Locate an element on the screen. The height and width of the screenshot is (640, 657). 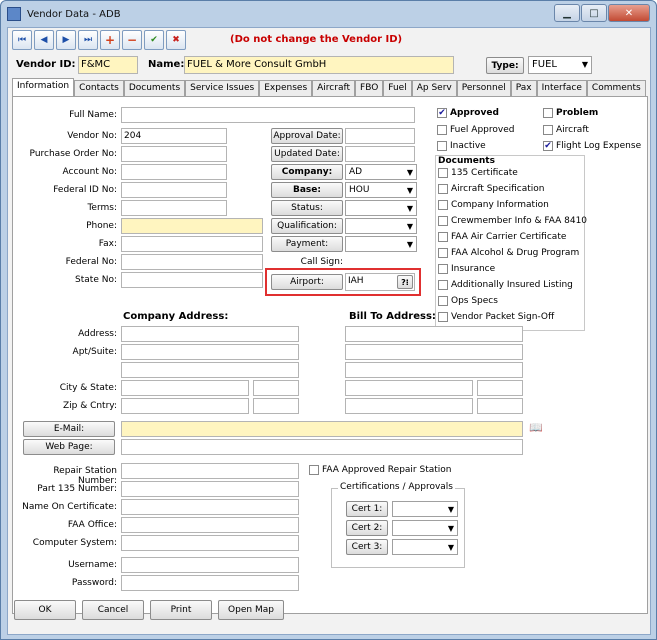
approved-checkbox: ✔ Approved is located at coordinates (468, 113).